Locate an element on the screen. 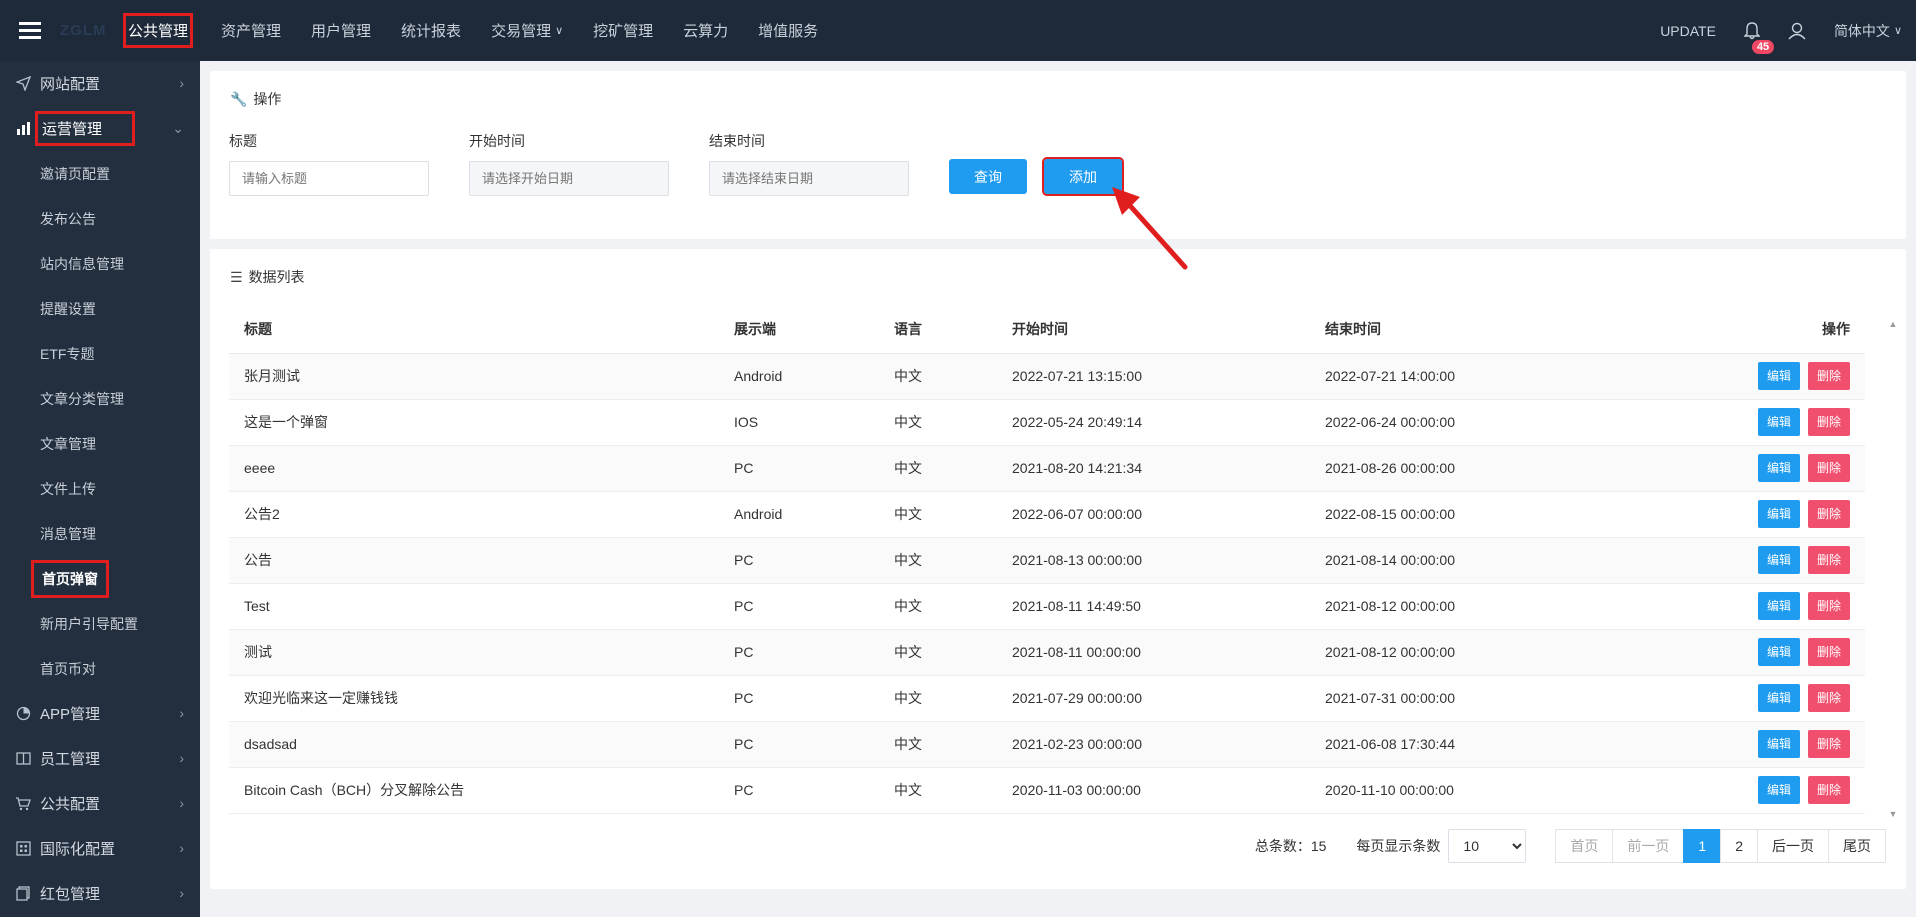  table-cell: Android is located at coordinates (799, 514).